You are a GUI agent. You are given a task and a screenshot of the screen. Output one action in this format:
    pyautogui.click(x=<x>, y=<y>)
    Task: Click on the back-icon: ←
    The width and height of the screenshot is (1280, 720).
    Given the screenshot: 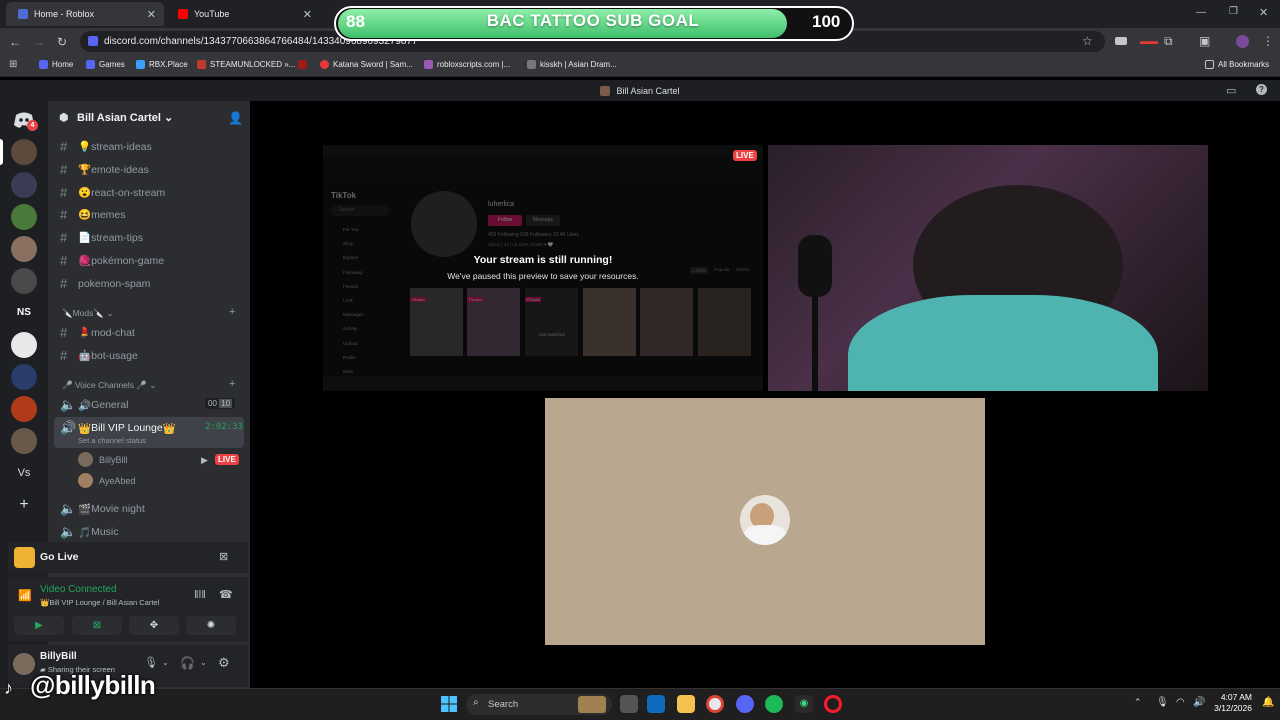 What is the action you would take?
    pyautogui.click(x=15, y=42)
    